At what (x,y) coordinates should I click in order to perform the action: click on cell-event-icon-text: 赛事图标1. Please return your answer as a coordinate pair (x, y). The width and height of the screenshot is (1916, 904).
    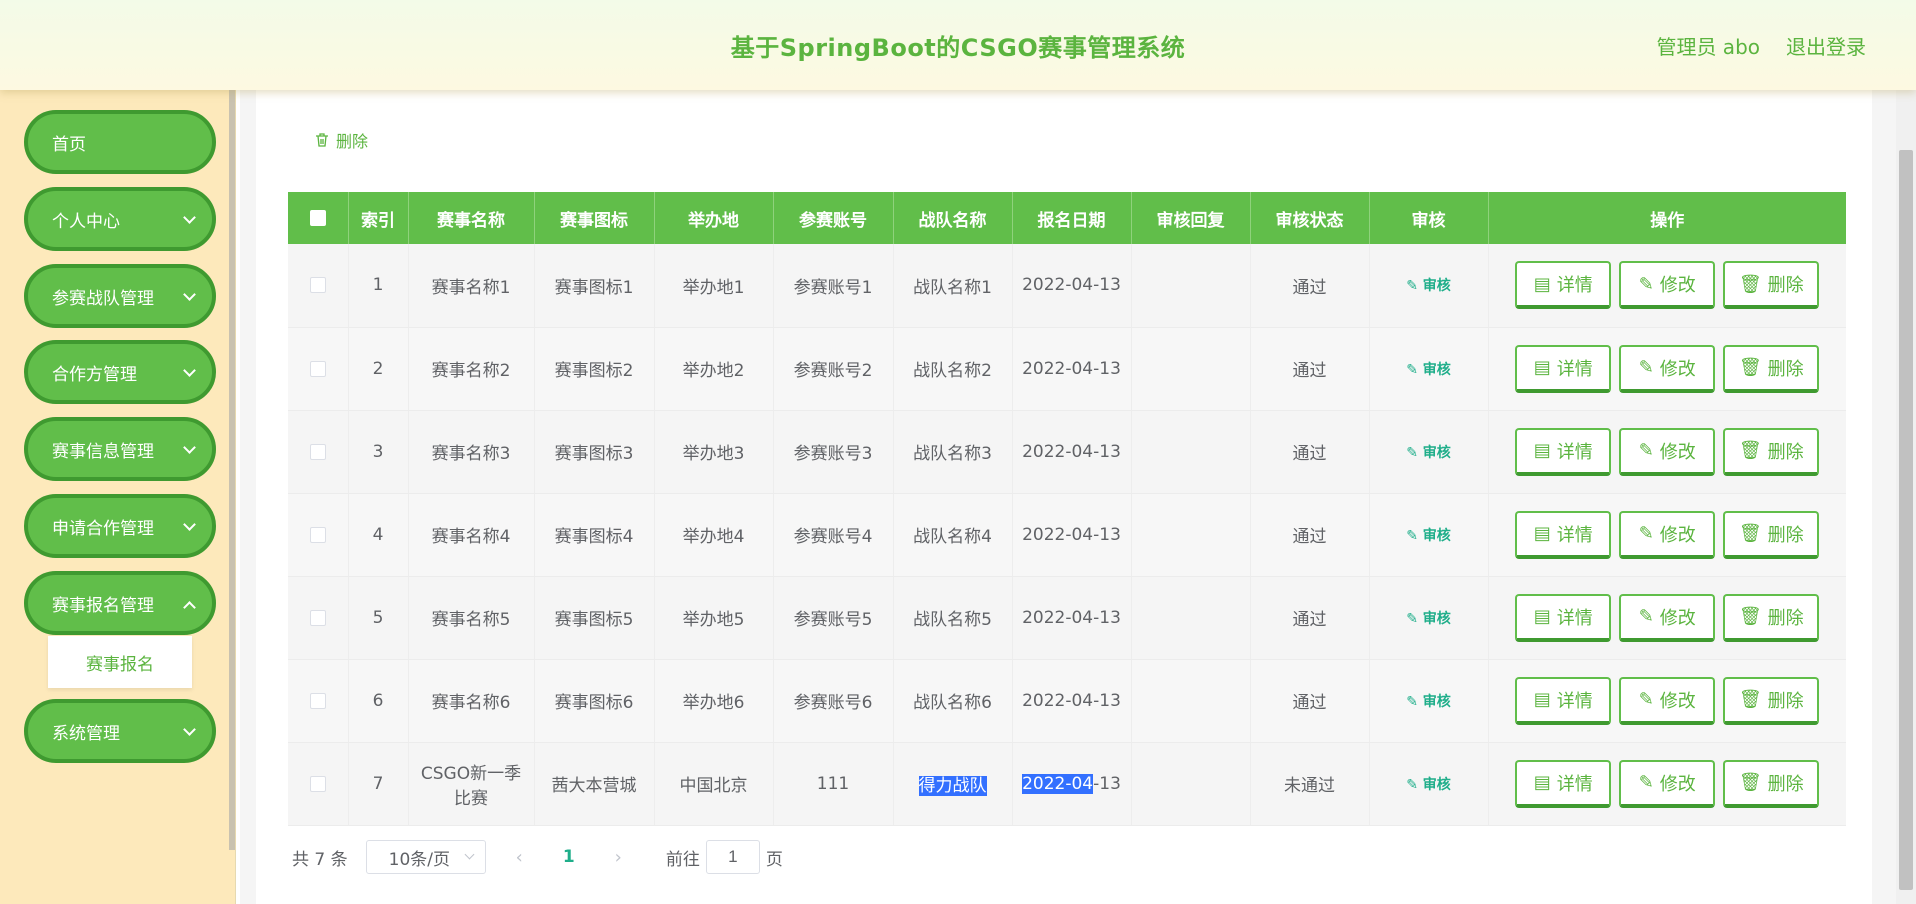
    Looking at the image, I should click on (594, 287).